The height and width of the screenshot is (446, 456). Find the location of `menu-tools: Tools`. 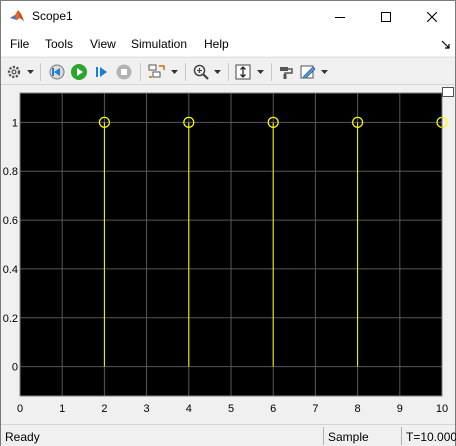

menu-tools: Tools is located at coordinates (59, 44).